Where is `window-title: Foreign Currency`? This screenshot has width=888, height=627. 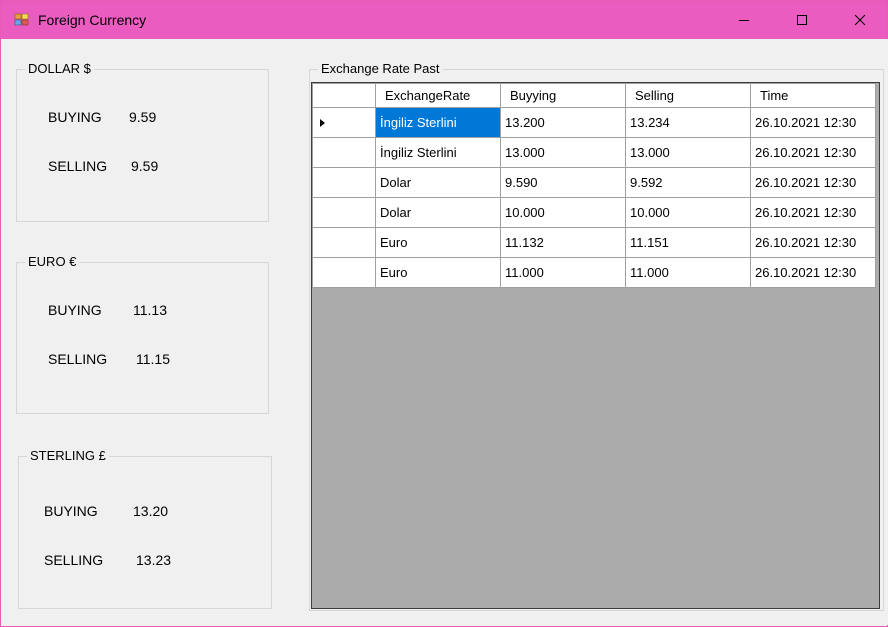 window-title: Foreign Currency is located at coordinates (92, 20).